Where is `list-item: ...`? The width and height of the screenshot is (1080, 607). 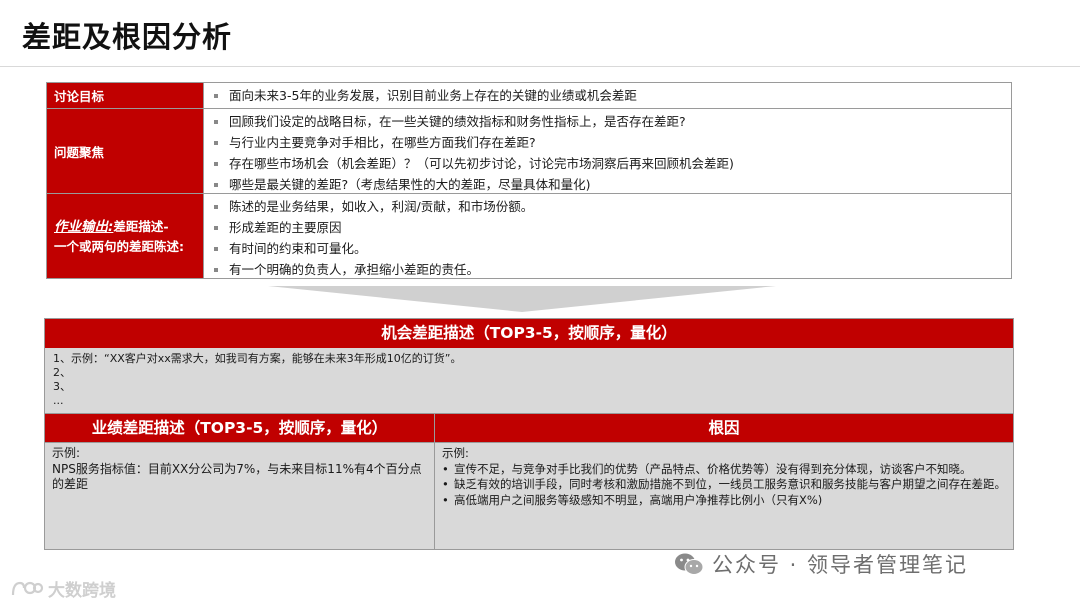
list-item: ... is located at coordinates (58, 400).